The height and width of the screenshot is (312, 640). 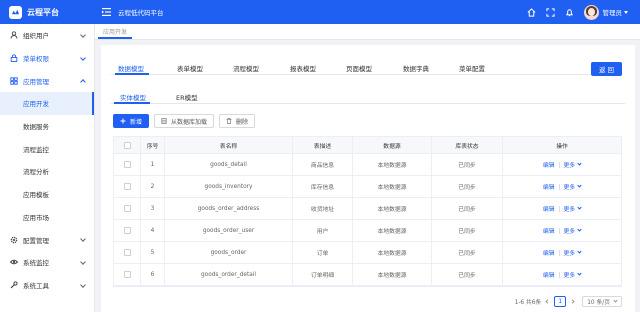 What do you see at coordinates (14, 262) in the screenshot?
I see `eye-icon` at bounding box center [14, 262].